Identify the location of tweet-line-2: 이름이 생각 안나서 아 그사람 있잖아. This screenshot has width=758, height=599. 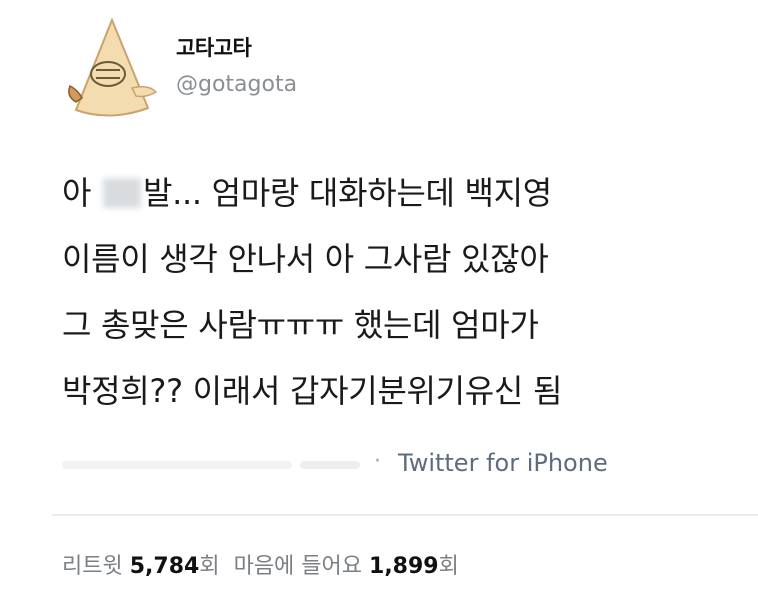
(305, 259).